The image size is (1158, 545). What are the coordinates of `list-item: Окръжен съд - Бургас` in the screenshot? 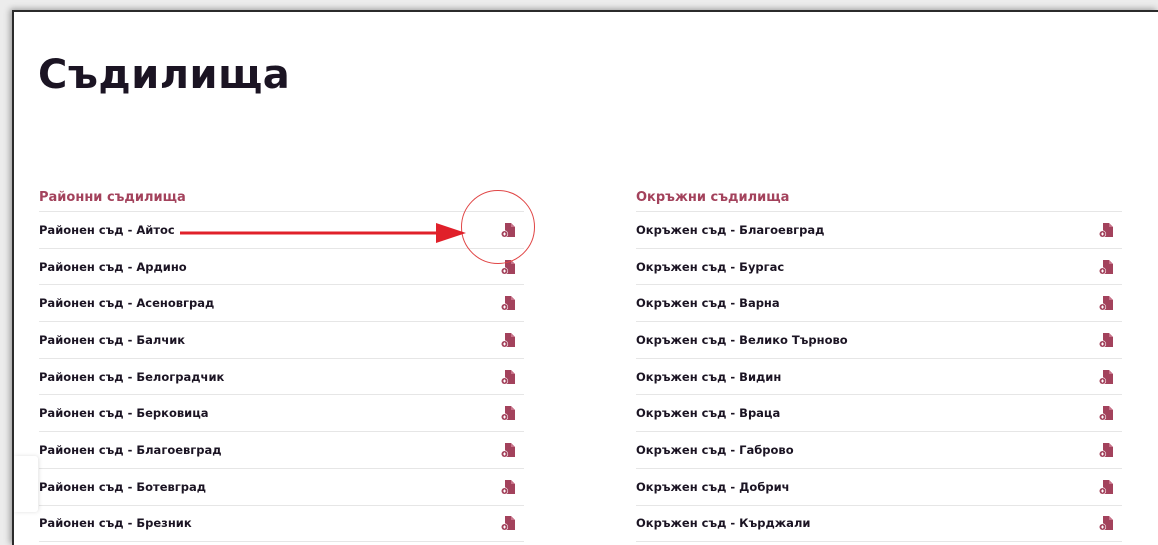 It's located at (879, 267).